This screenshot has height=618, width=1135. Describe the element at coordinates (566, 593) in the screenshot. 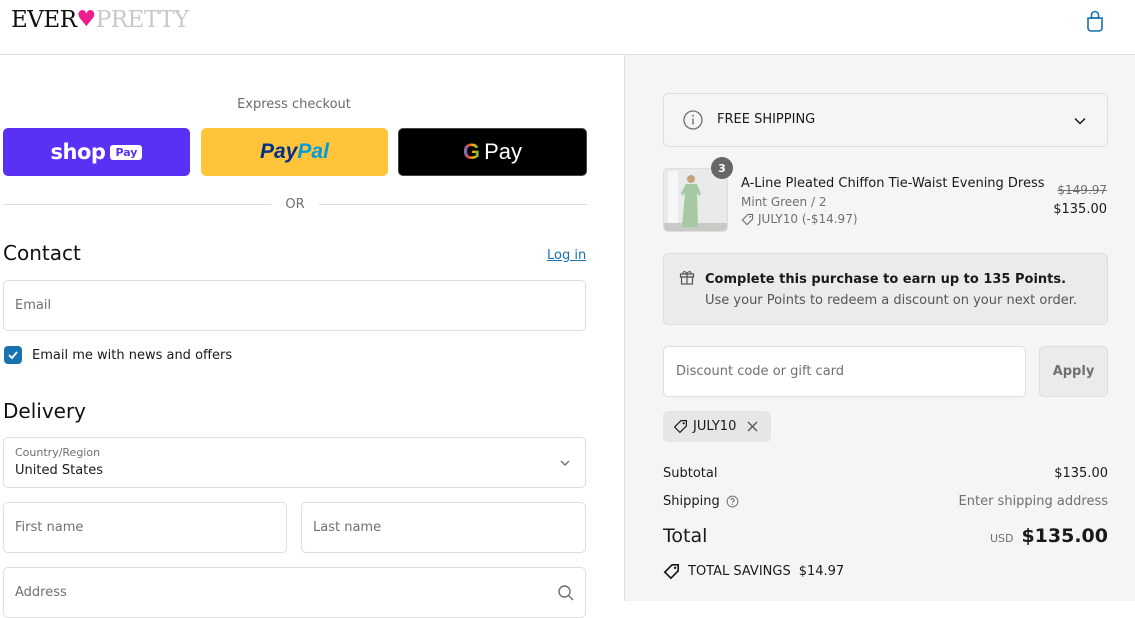

I see `search-icon` at that location.